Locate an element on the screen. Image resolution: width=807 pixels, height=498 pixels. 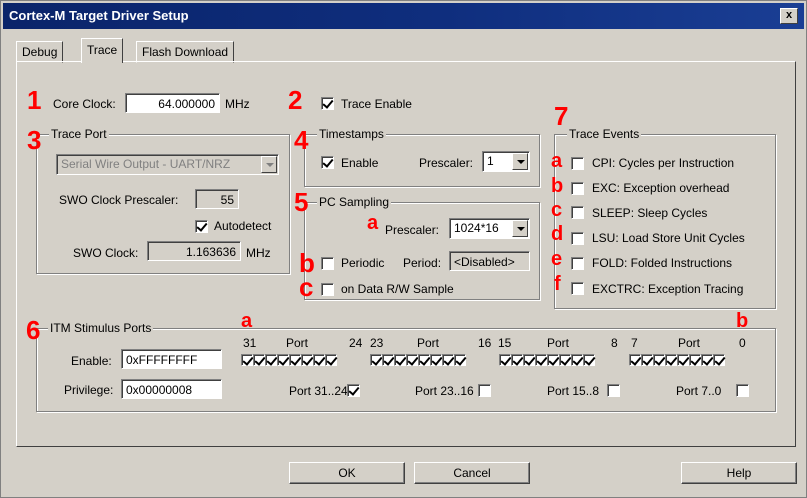
swo-prescaler-input: 55 is located at coordinates (217, 199).